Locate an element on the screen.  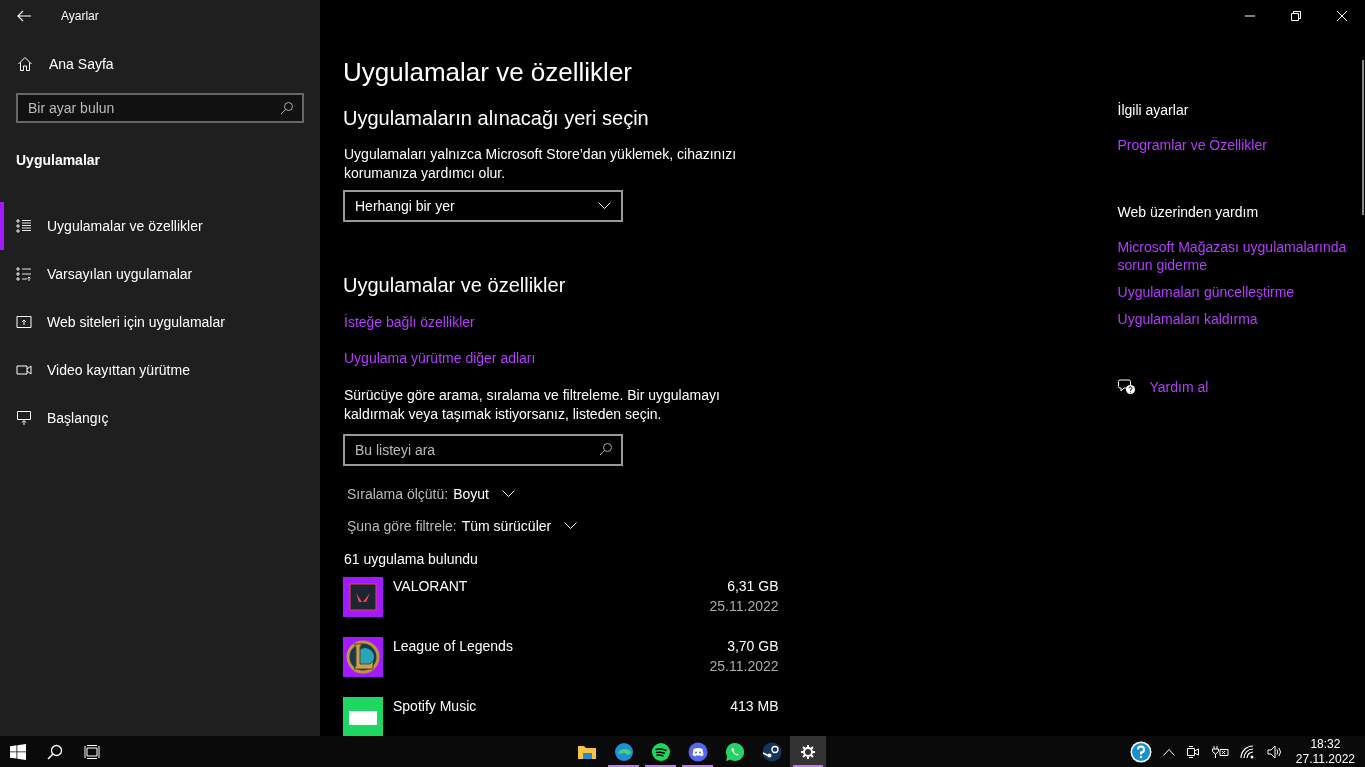
taskbar-app is located at coordinates (808, 751).